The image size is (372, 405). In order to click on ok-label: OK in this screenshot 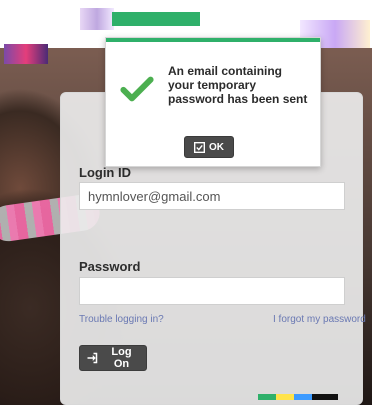, I will do `click(216, 147)`.